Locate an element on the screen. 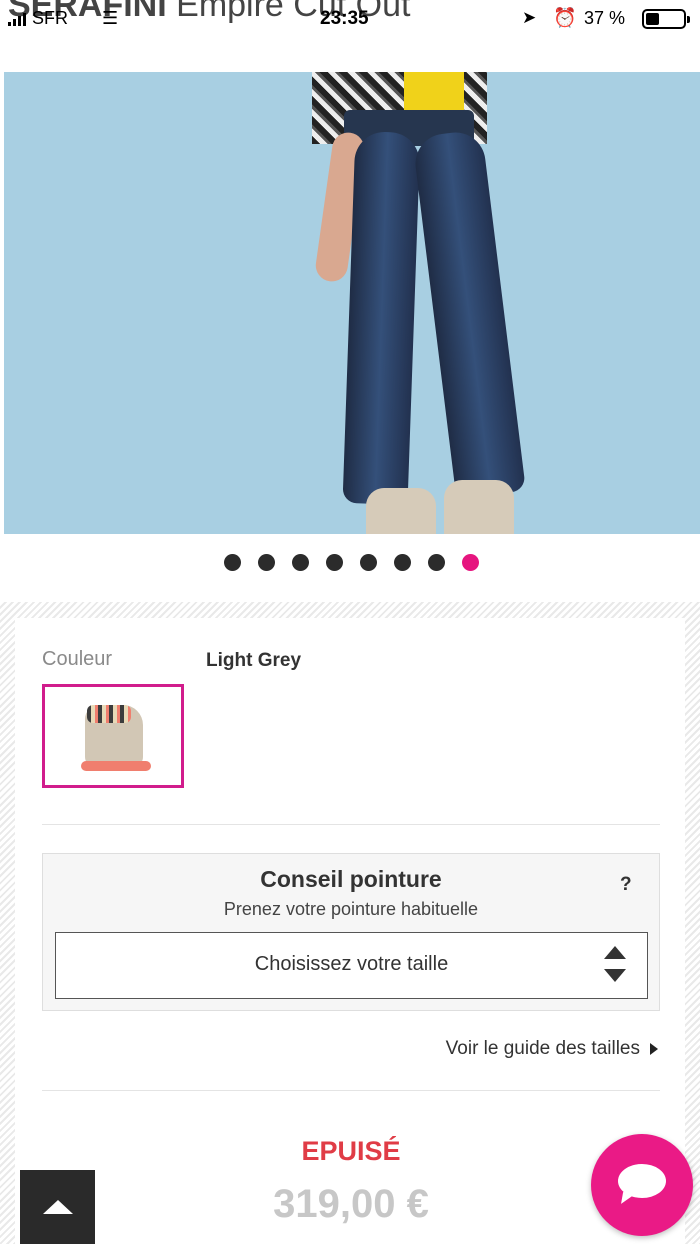 The image size is (700, 1244). scroll-to-top-button is located at coordinates (57, 1207).